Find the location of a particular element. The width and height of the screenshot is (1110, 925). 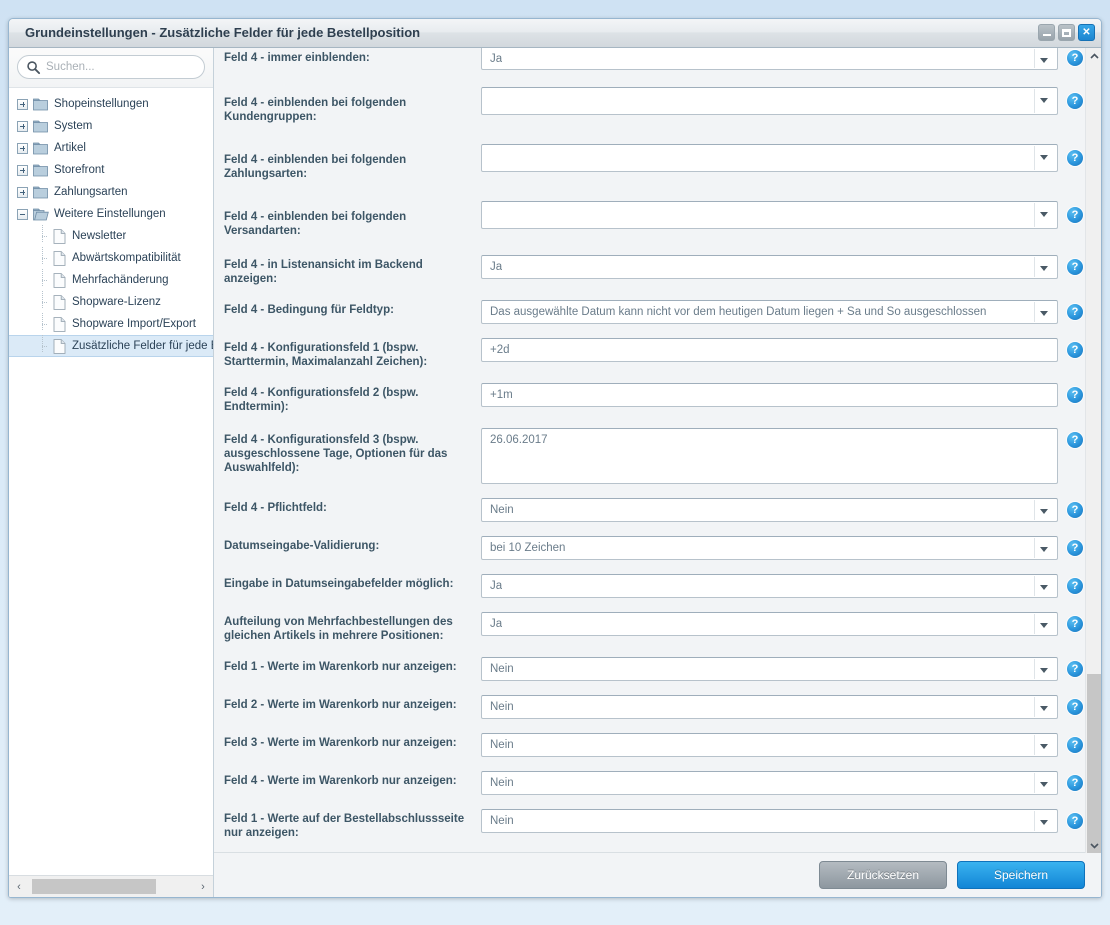

text-input-field: +1m is located at coordinates (769, 395).